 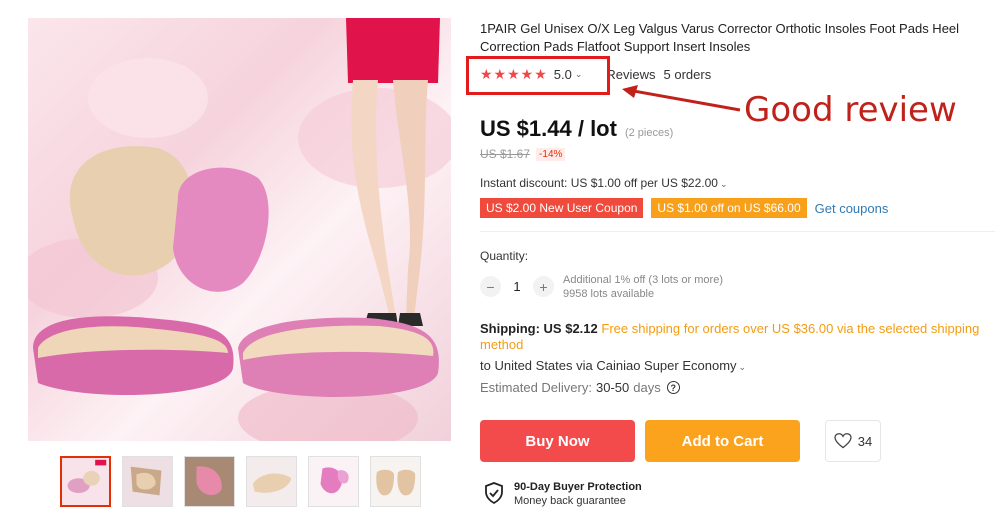 I want to click on protection-subtitle: Money back guarantee, so click(x=570, y=501).